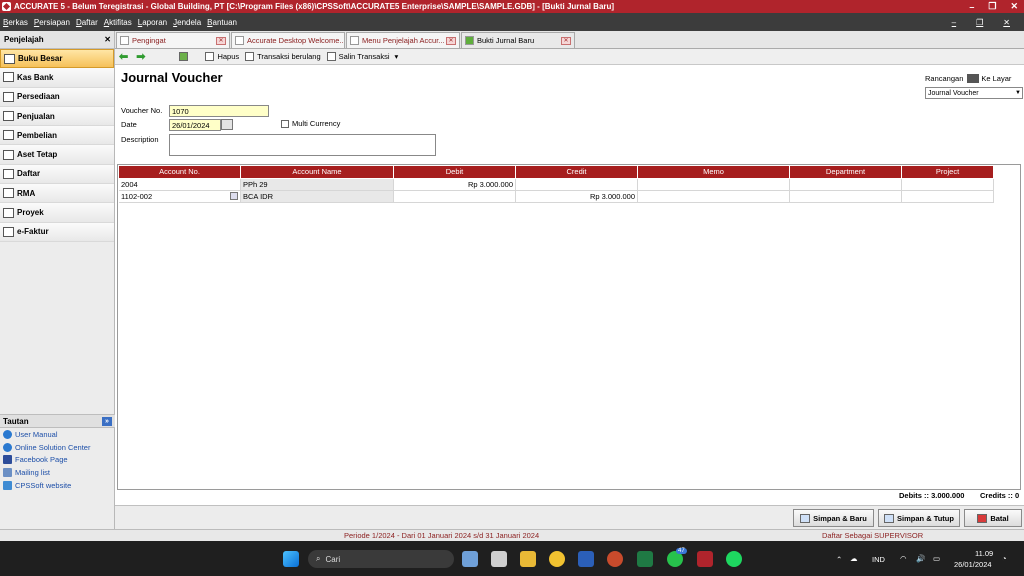  What do you see at coordinates (645, 559) in the screenshot?
I see `excel-icon` at bounding box center [645, 559].